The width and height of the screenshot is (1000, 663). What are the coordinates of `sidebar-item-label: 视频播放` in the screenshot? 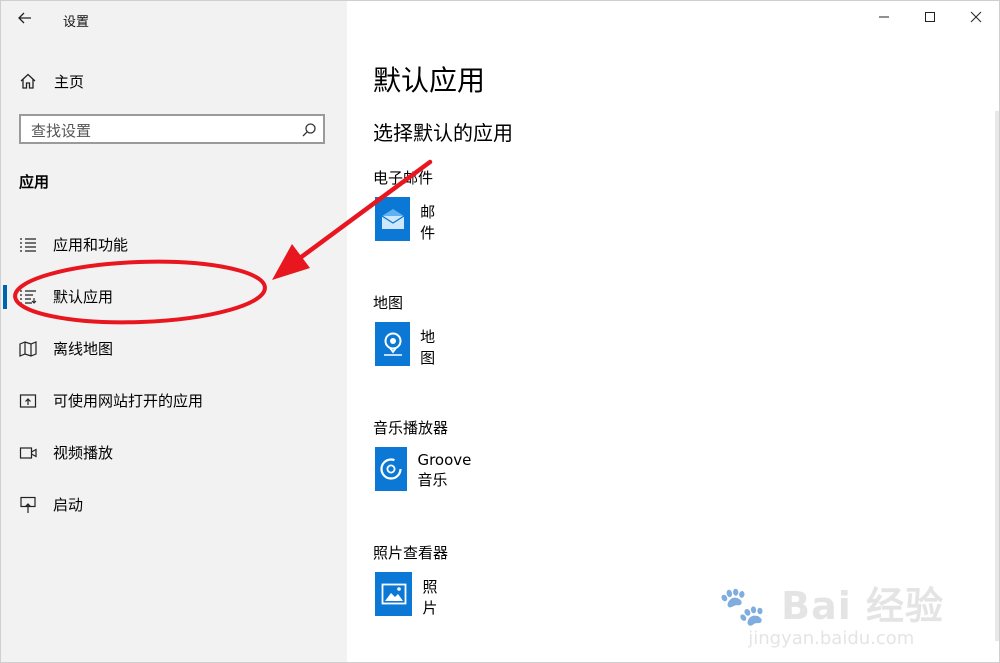 It's located at (83, 453).